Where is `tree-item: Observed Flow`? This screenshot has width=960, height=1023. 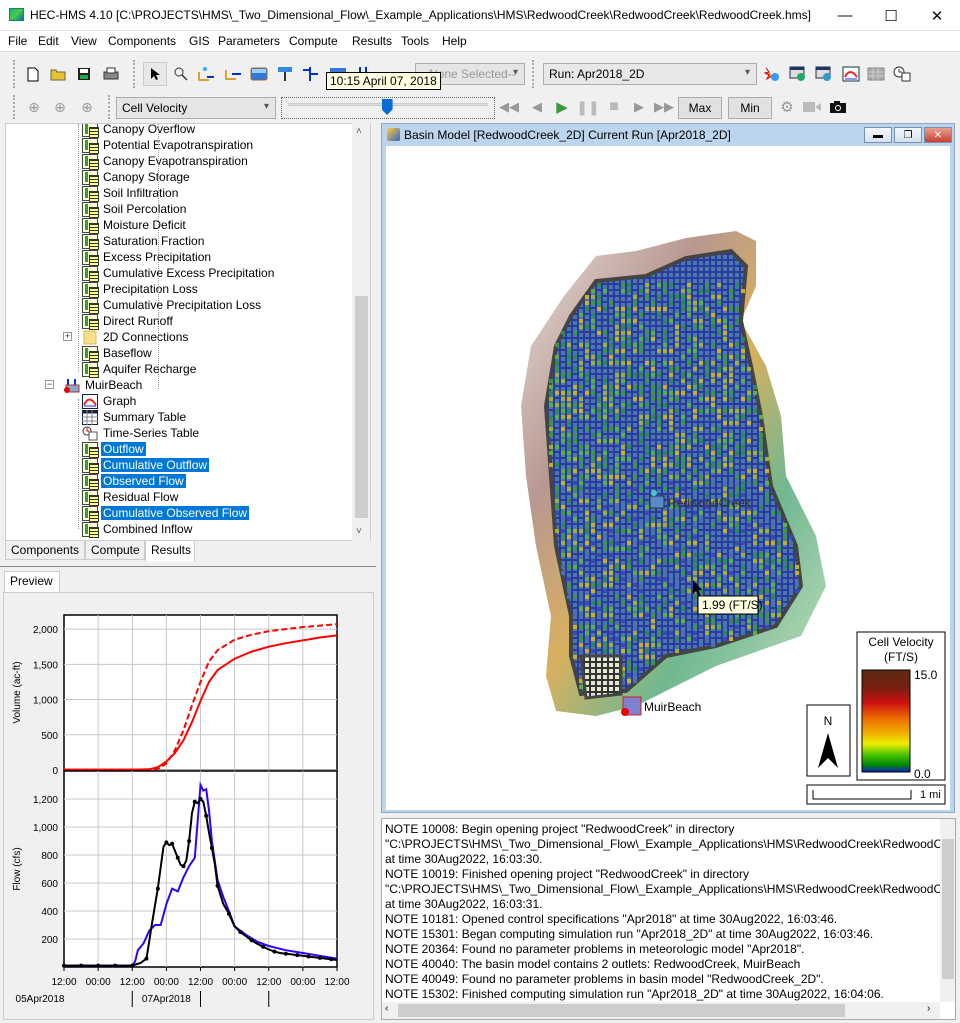
tree-item: Observed Flow is located at coordinates (134, 481).